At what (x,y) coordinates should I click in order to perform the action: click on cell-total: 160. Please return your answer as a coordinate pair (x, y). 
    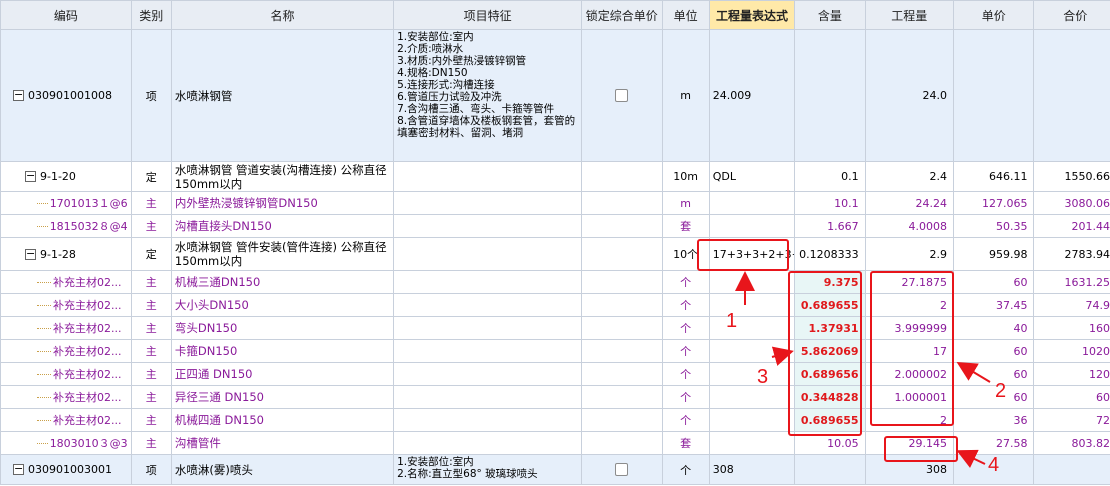
    Looking at the image, I should click on (1071, 328).